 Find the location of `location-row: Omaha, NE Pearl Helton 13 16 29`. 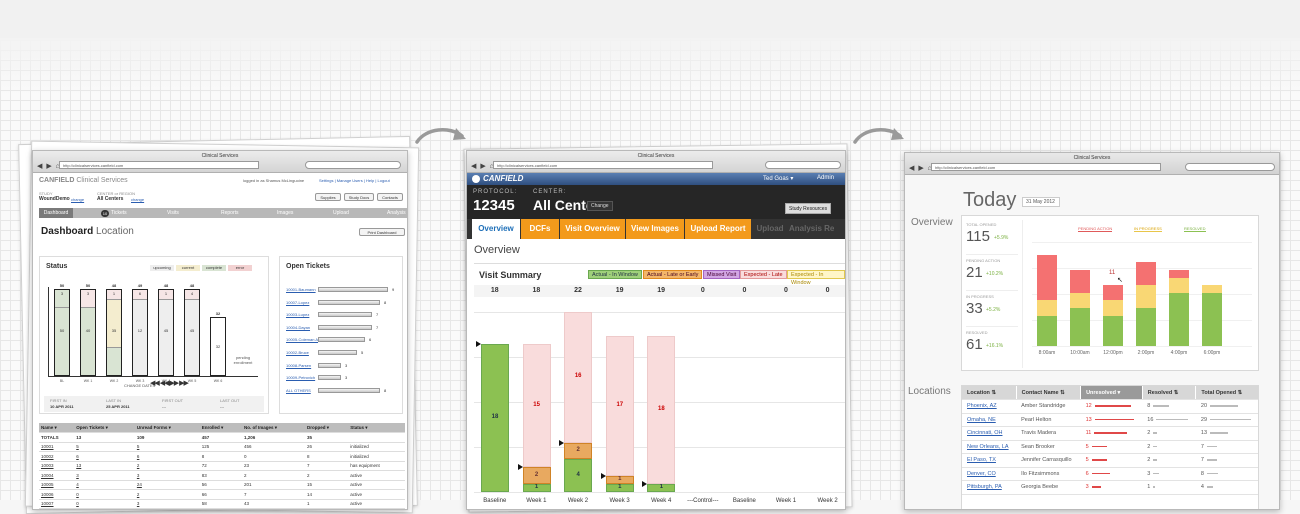

location-row: Omaha, NE Pearl Helton 13 16 29 is located at coordinates (1110, 420).